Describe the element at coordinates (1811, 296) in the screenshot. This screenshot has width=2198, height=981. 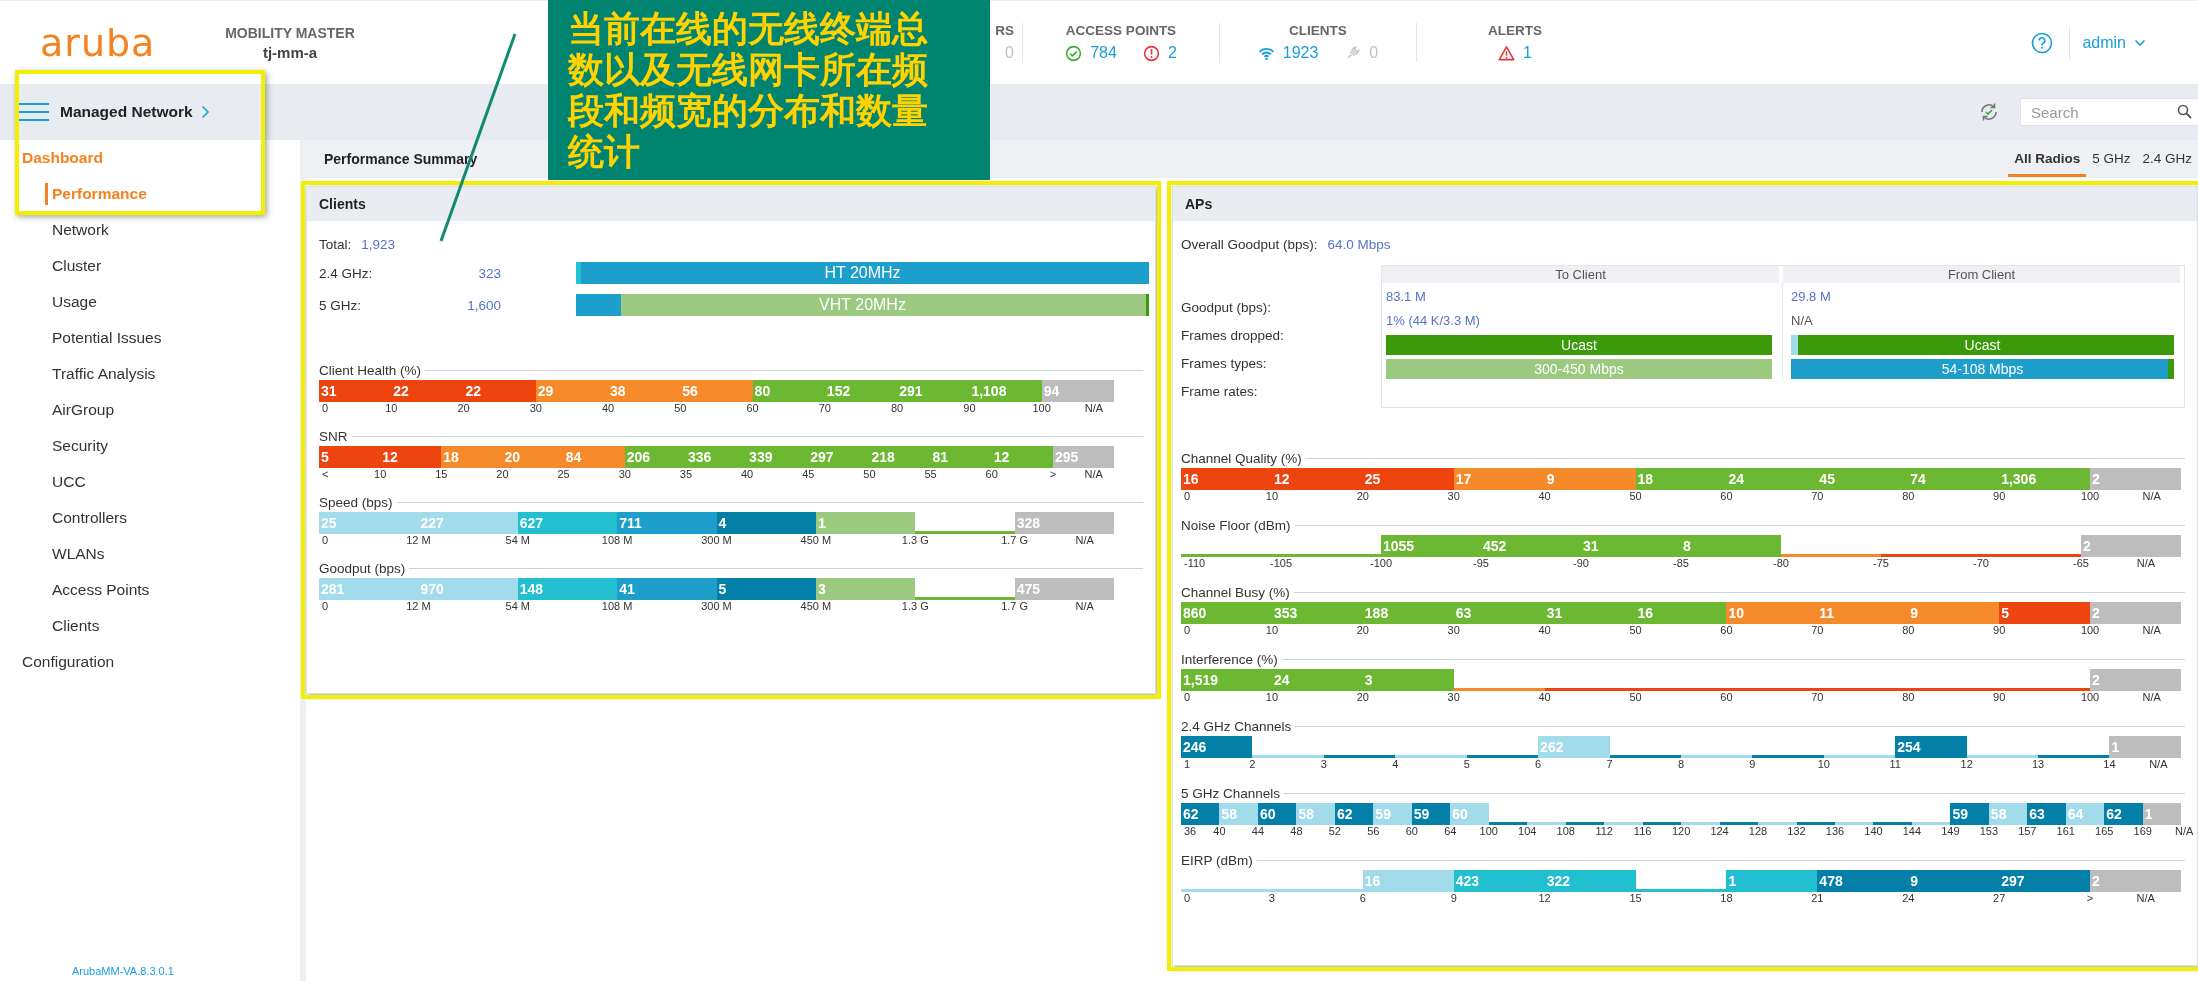
I see `table-cell: 29.8 M` at that location.